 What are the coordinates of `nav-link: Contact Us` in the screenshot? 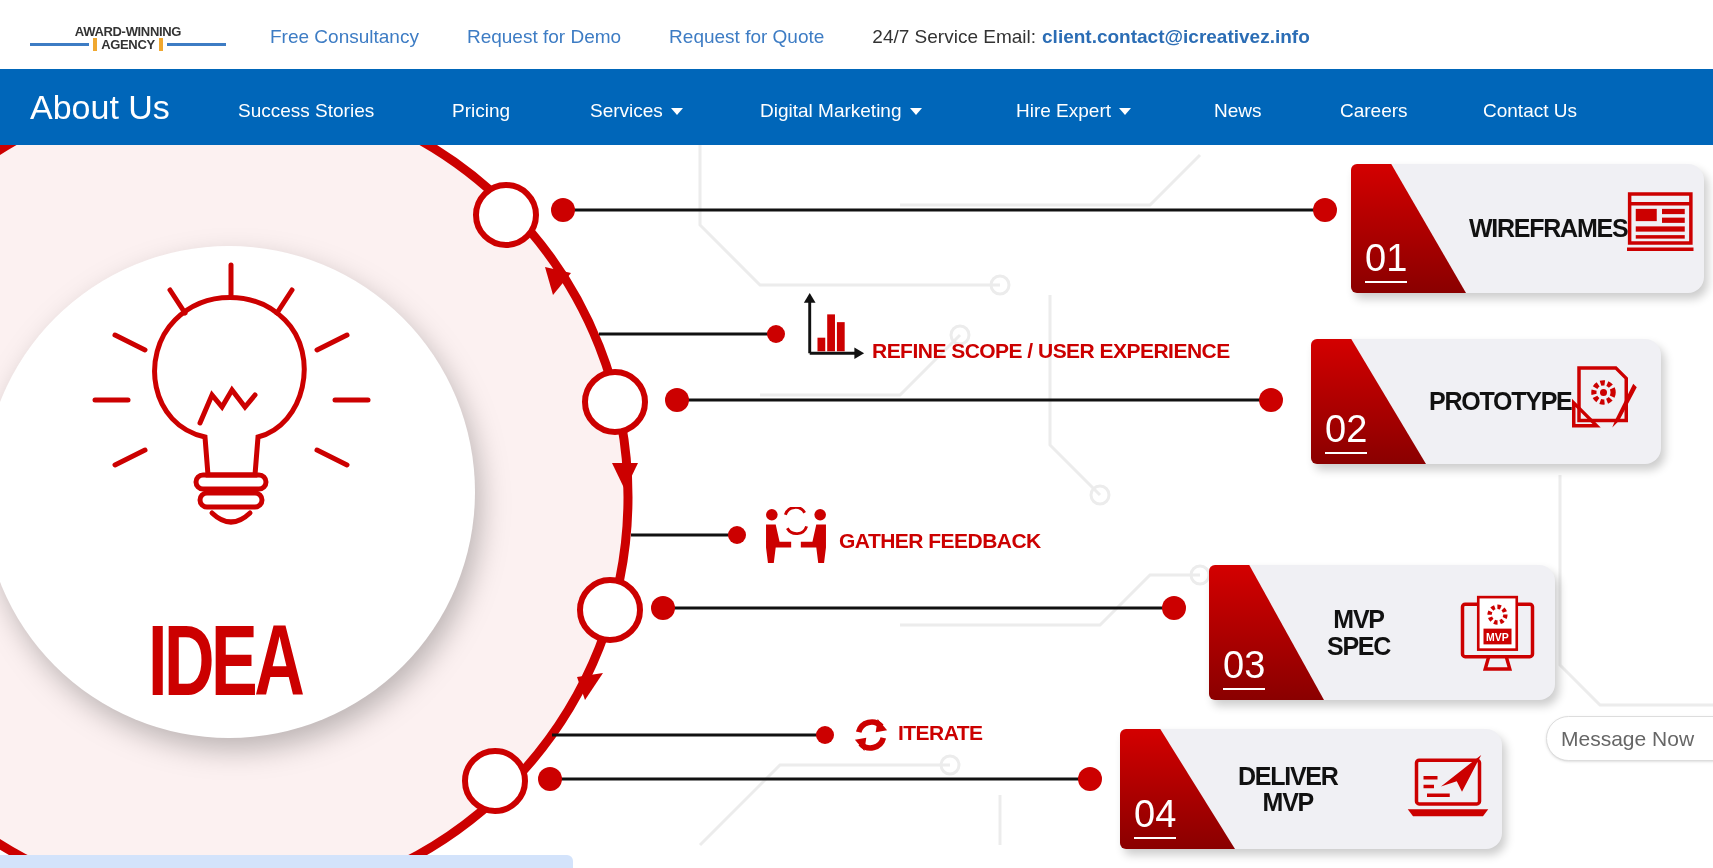 It's located at (1530, 111).